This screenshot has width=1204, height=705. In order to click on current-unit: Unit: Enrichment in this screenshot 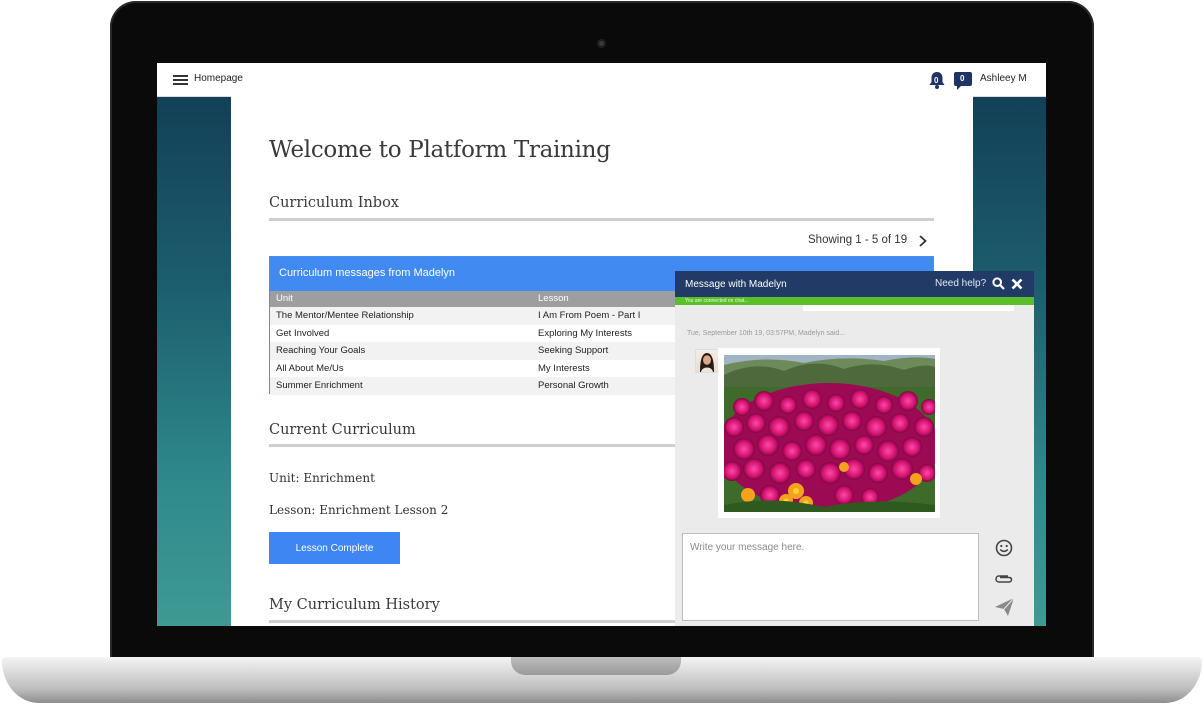, I will do `click(322, 478)`.